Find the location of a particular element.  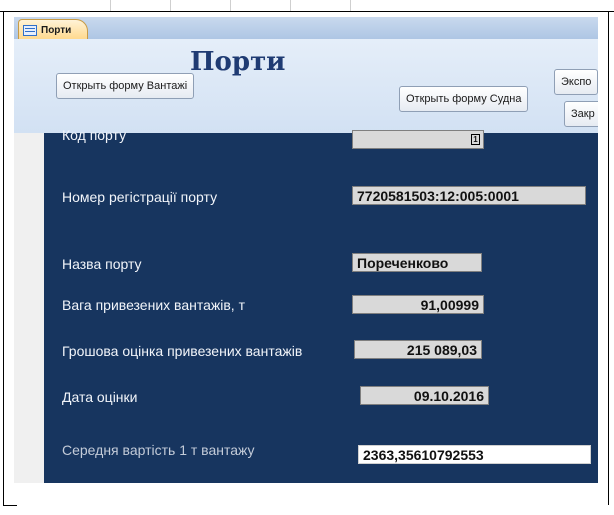

valuation-date-field: 09.10.2016 is located at coordinates (424, 395).